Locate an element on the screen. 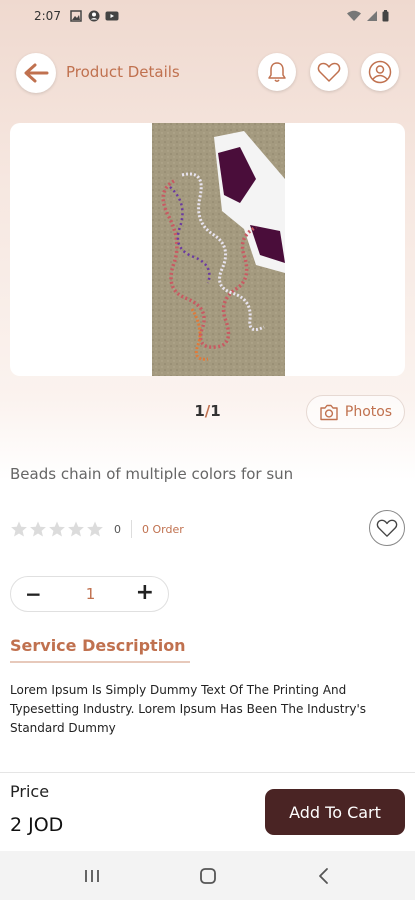 The width and height of the screenshot is (415, 900). system-back-button is located at coordinates (324, 876).